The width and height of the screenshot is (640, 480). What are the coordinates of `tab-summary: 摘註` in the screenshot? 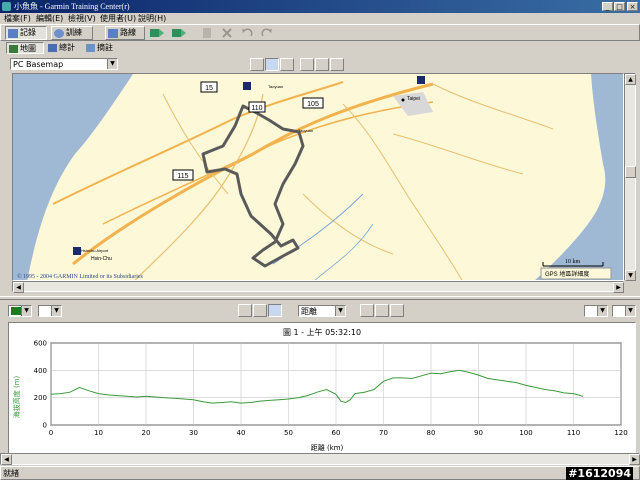 It's located at (103, 48).